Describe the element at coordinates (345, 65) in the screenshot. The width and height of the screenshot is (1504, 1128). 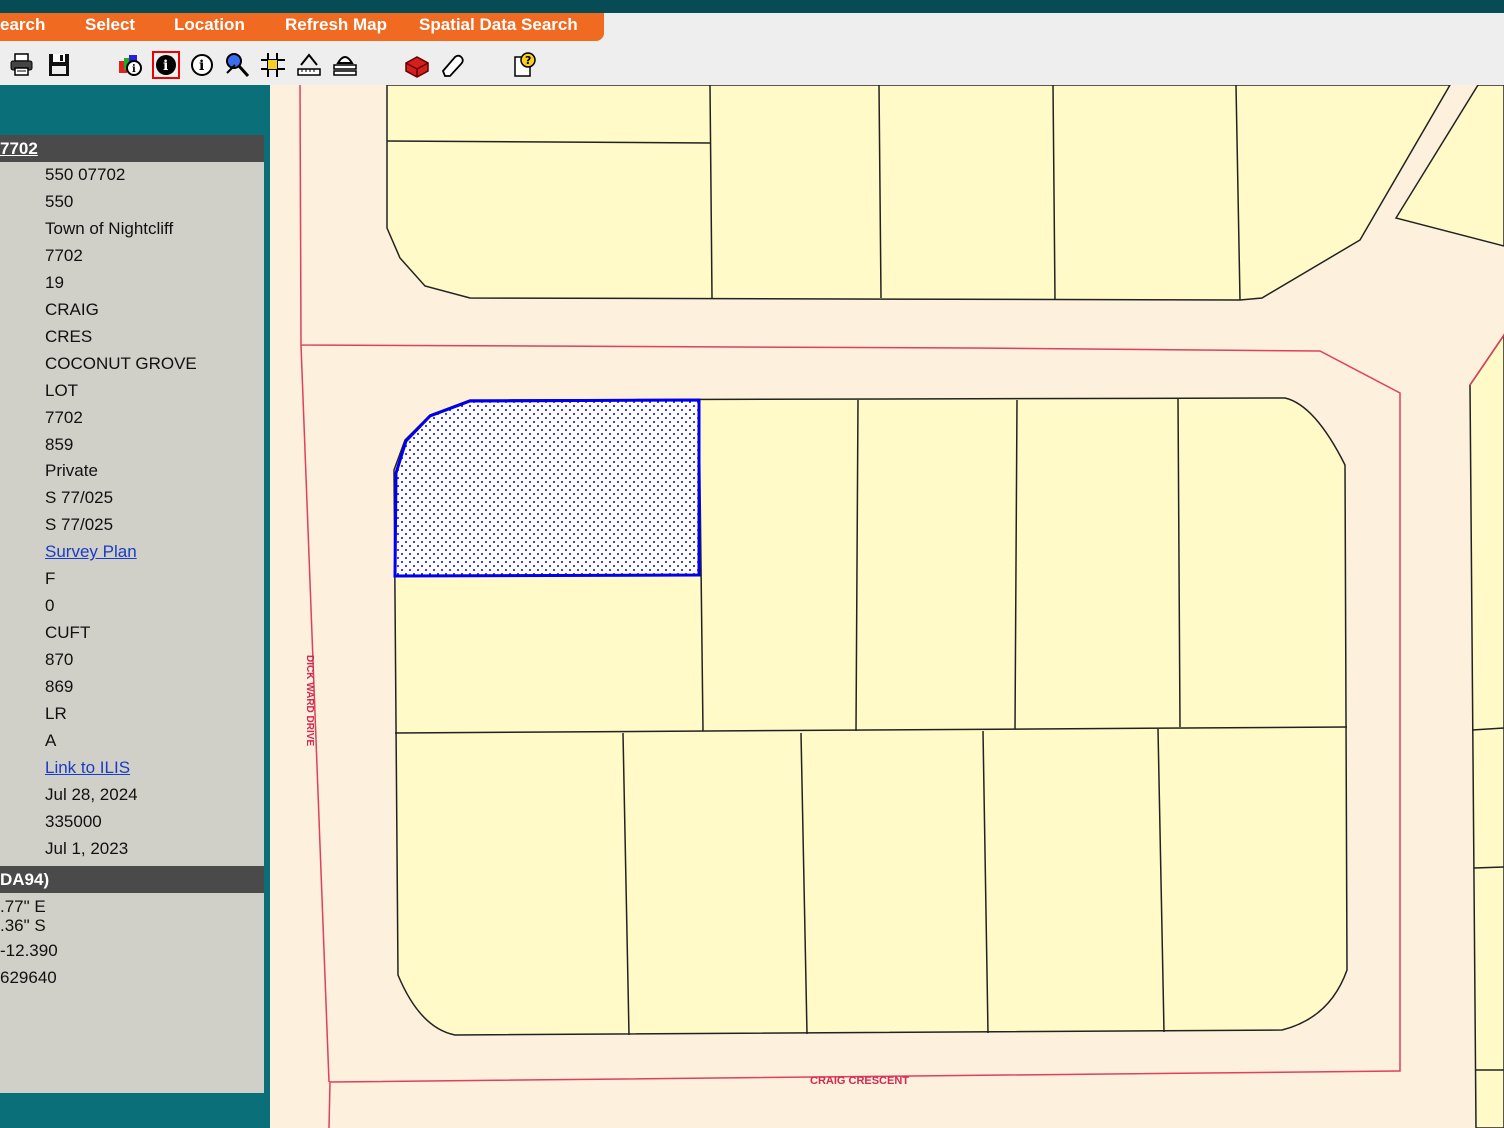
I see `layer-icon` at that location.